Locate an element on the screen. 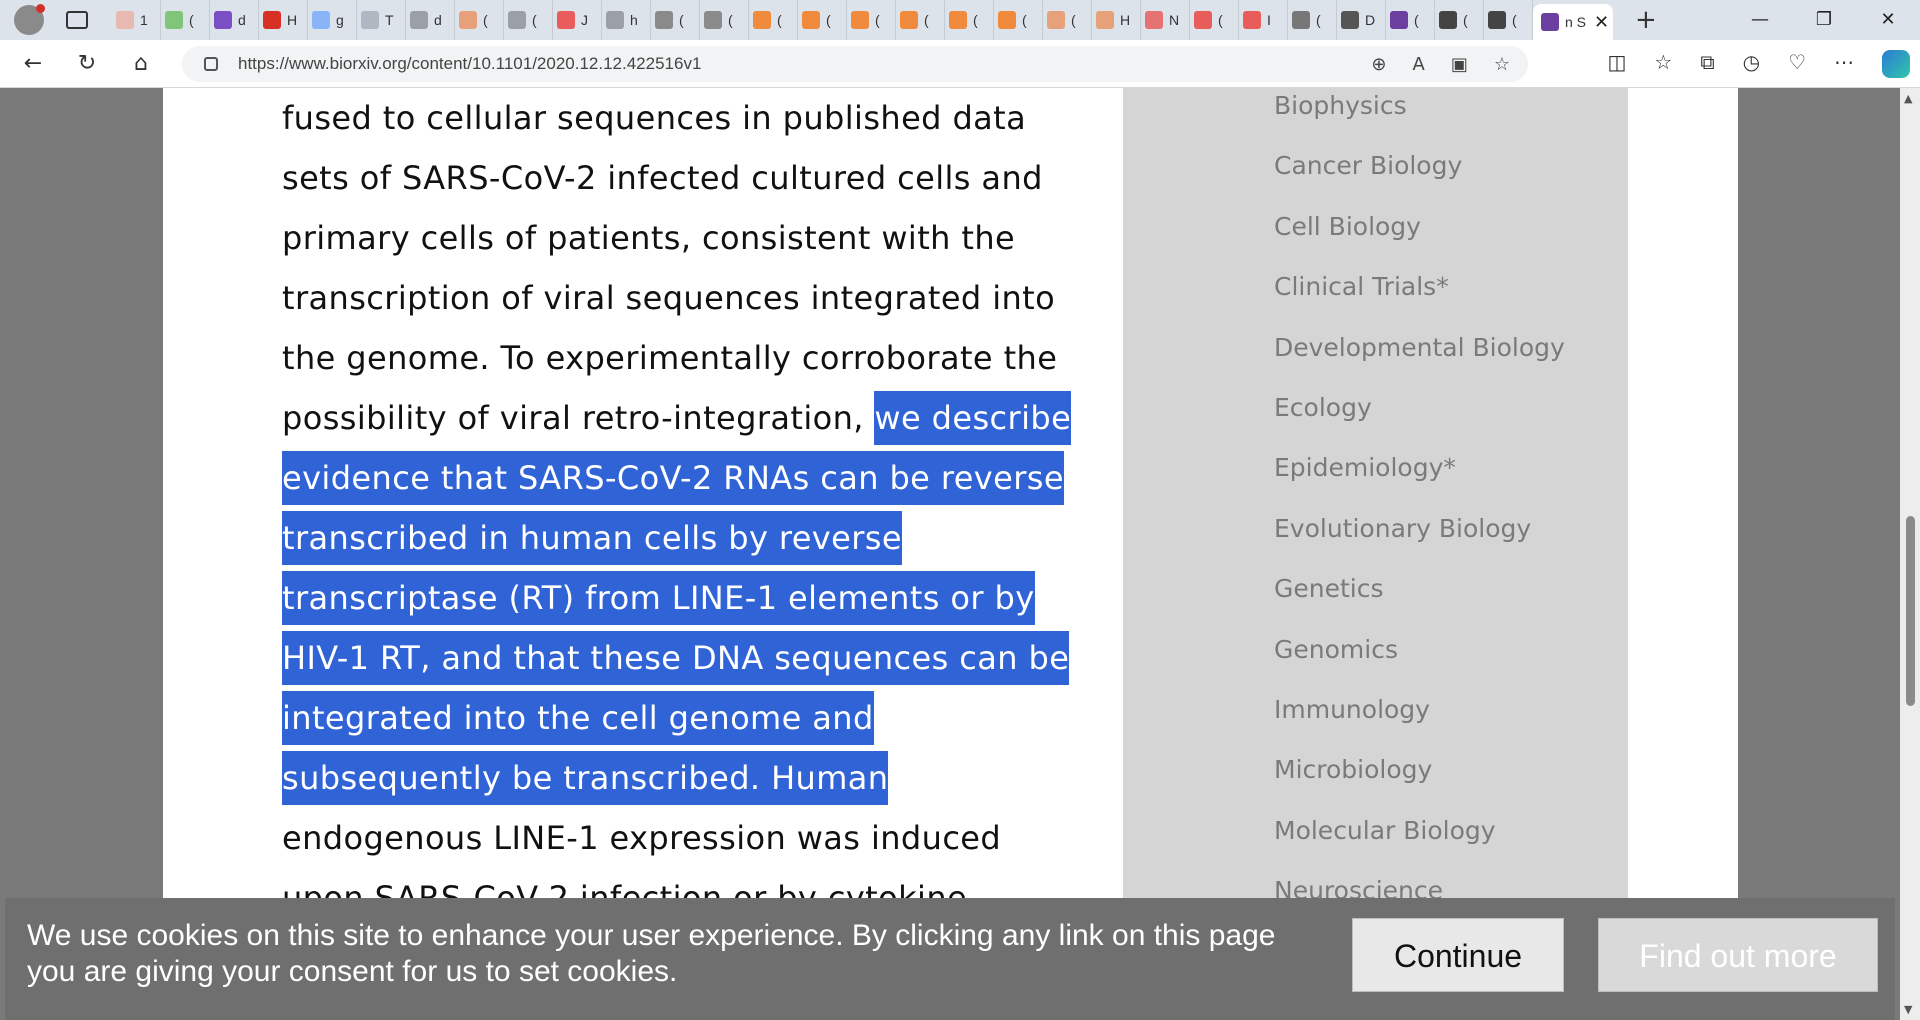 Image resolution: width=1920 pixels, height=1020 pixels. subject-link: Evolutionary Biology is located at coordinates (1419, 529).